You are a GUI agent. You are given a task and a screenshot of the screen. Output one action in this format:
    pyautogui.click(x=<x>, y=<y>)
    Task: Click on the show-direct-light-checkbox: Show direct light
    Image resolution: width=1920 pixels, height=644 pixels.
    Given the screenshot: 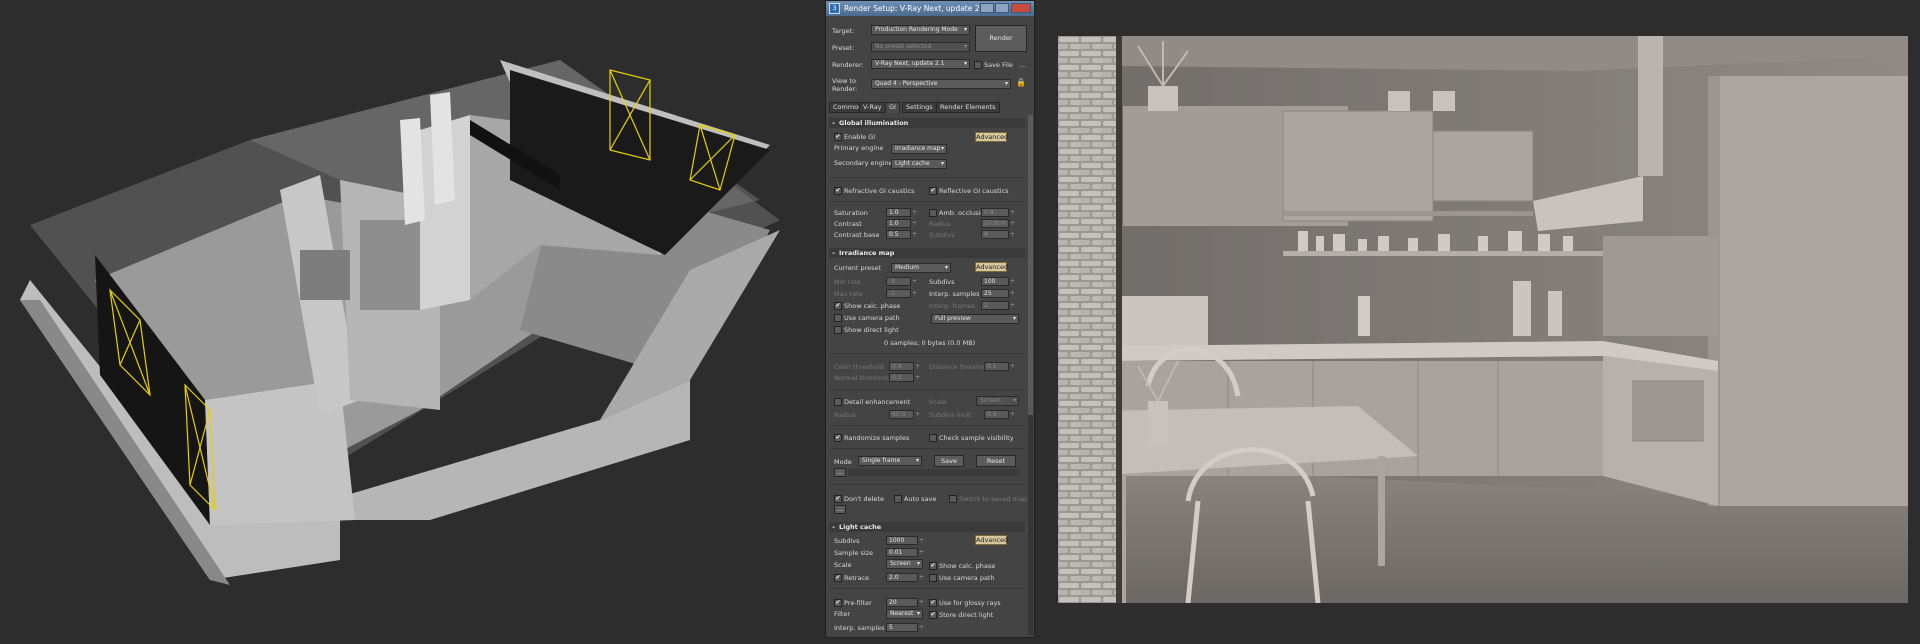 What is the action you would take?
    pyautogui.click(x=866, y=330)
    